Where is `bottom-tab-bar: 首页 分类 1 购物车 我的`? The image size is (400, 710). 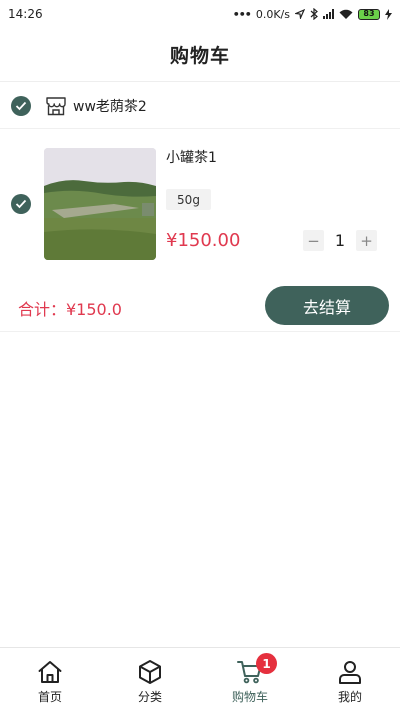
bottom-tab-bar: 首页 分类 1 购物车 我的 is located at coordinates (200, 678).